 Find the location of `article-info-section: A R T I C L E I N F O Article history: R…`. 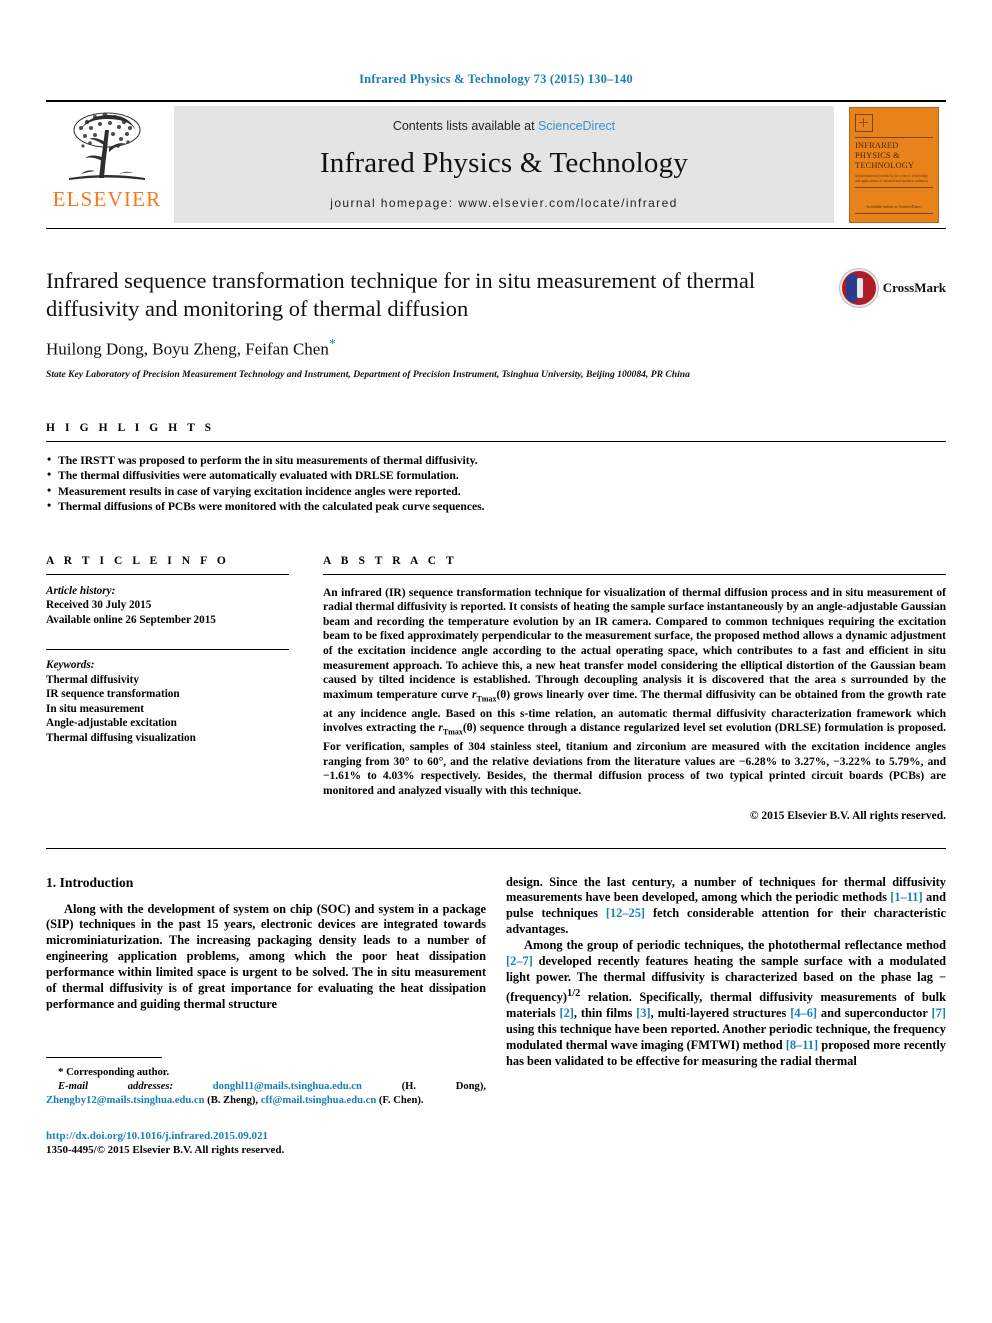

article-info-section: A R T I C L E I N F O Article history: R… is located at coordinates (167, 688).